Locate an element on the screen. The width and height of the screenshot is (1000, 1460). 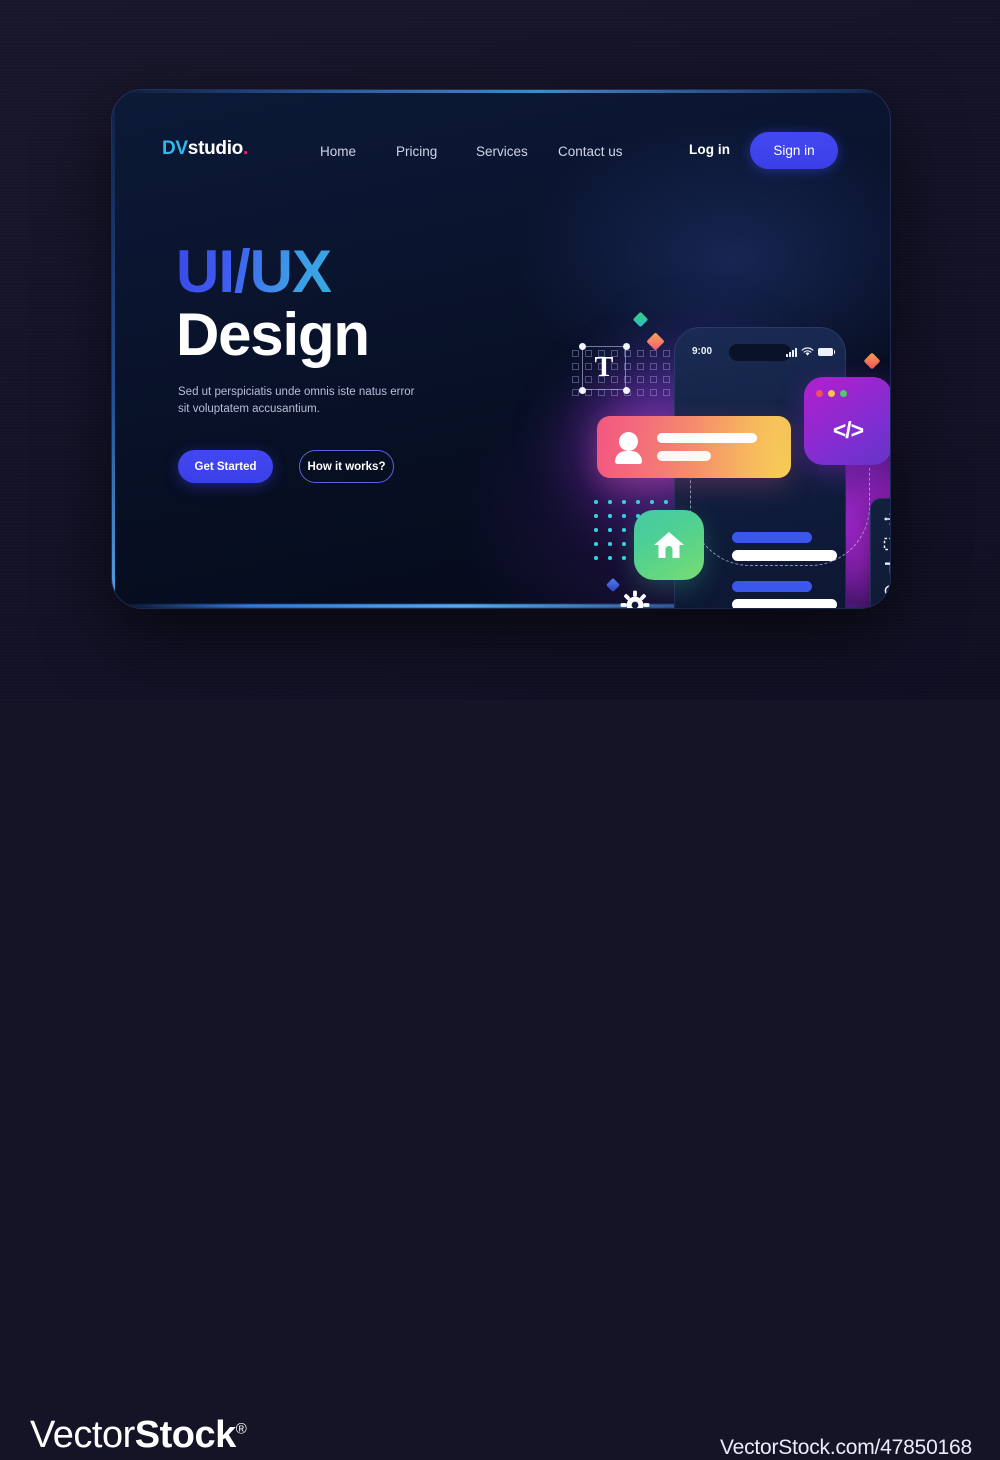
how-it-works-button: How it works? is located at coordinates (346, 466).